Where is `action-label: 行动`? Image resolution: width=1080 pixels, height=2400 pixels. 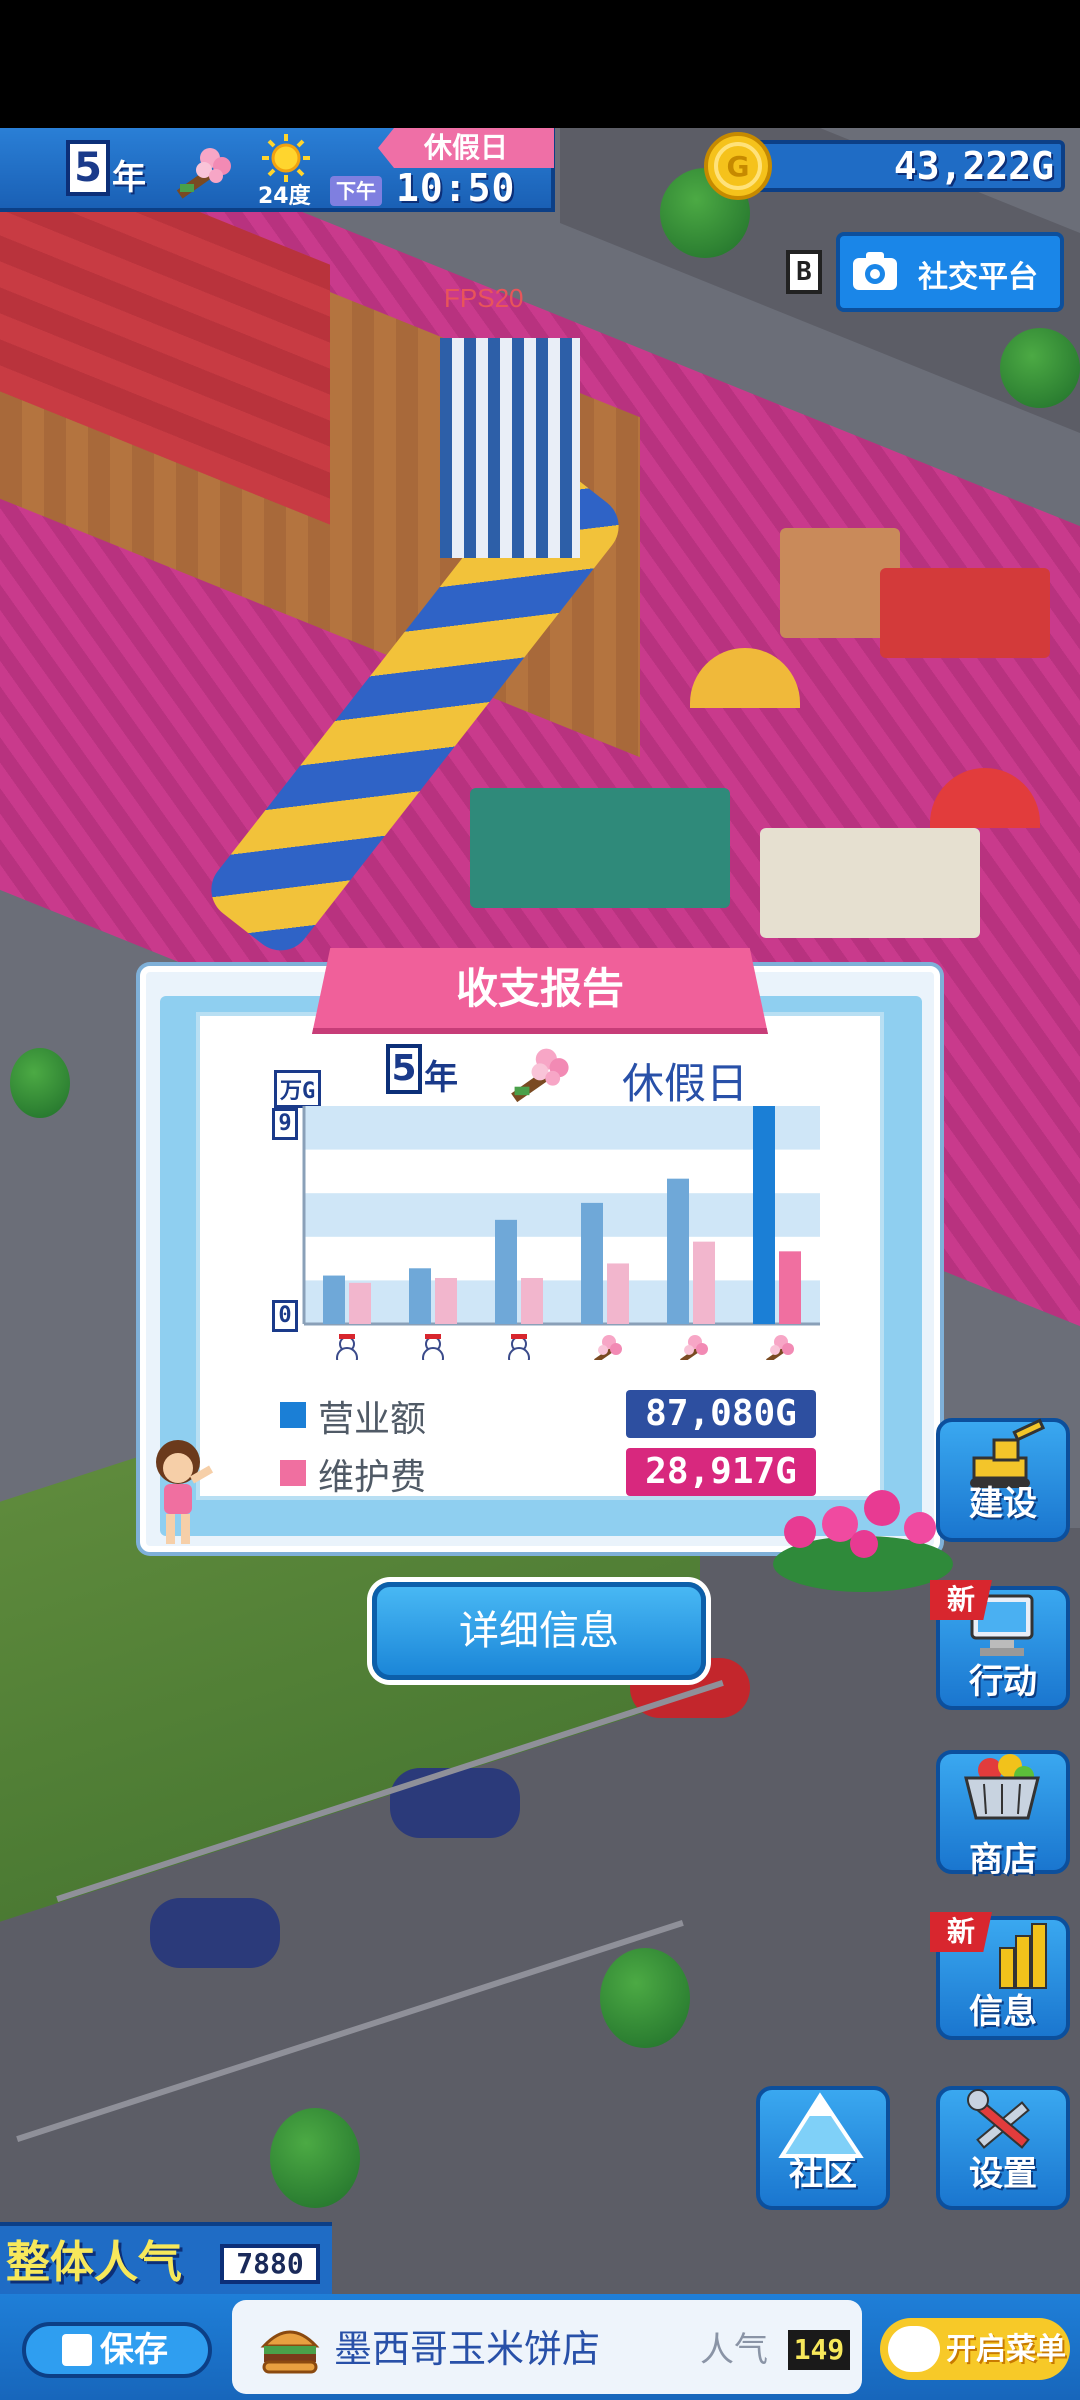
action-label: 行动 is located at coordinates (1003, 1682).